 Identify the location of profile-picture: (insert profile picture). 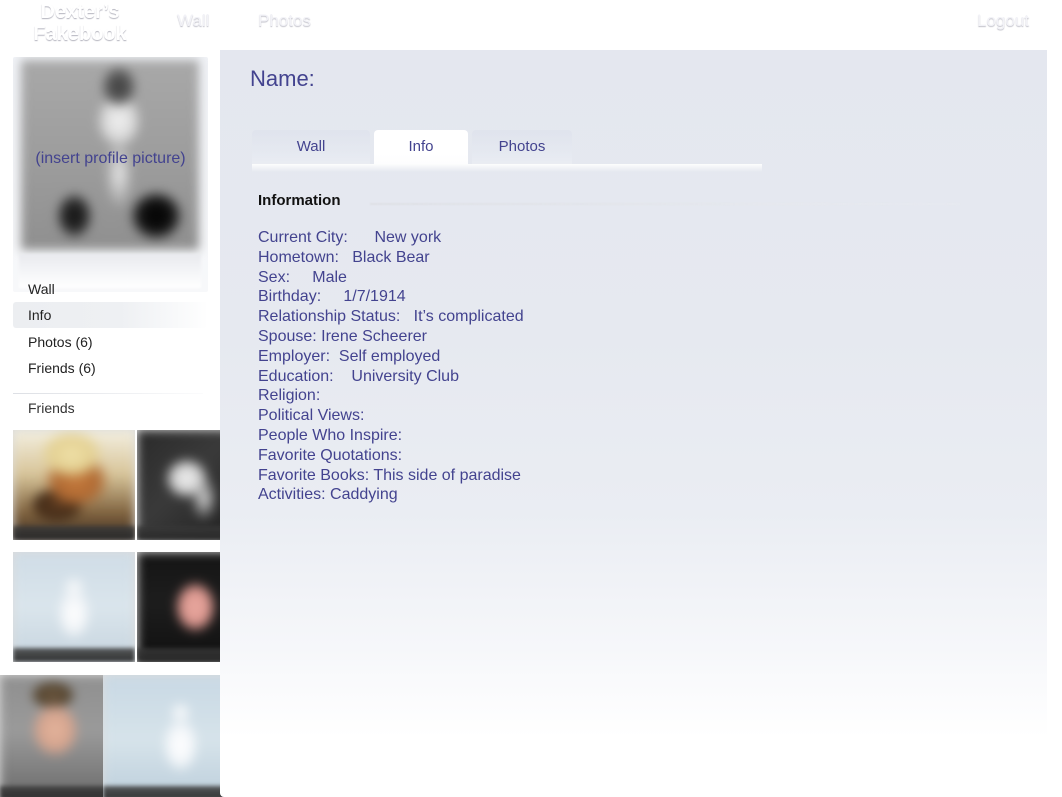
(110, 174).